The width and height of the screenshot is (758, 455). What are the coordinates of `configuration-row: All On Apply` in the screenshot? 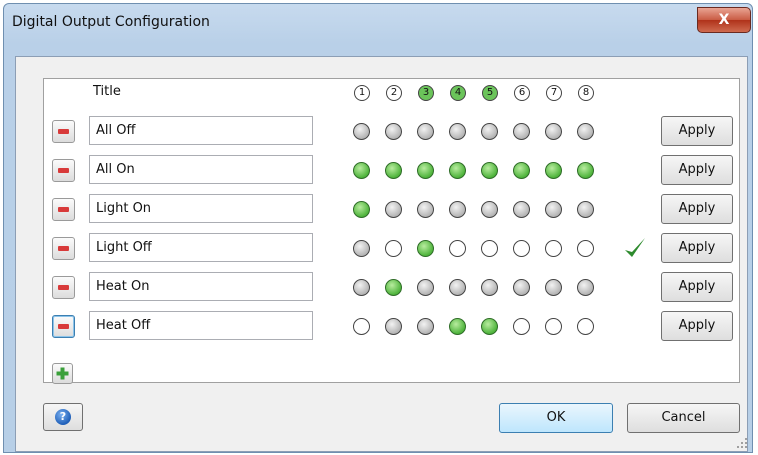 It's located at (392, 171).